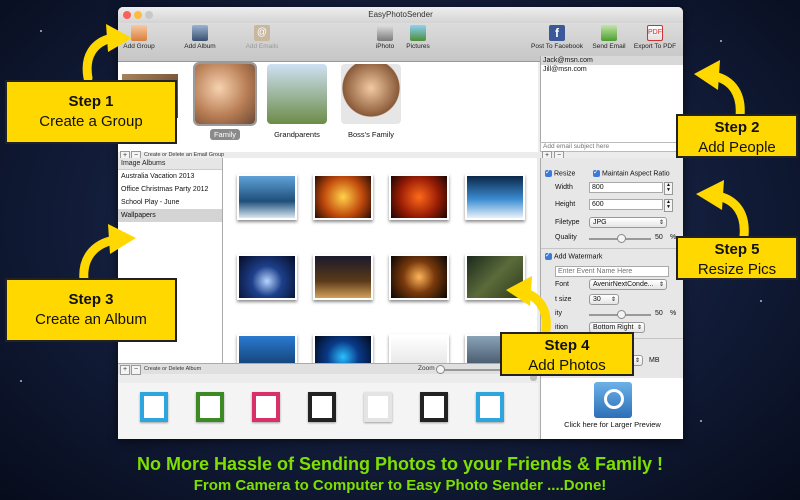 This screenshot has width=800, height=500. What do you see at coordinates (385, 33) in the screenshot?
I see `camera-icon` at bounding box center [385, 33].